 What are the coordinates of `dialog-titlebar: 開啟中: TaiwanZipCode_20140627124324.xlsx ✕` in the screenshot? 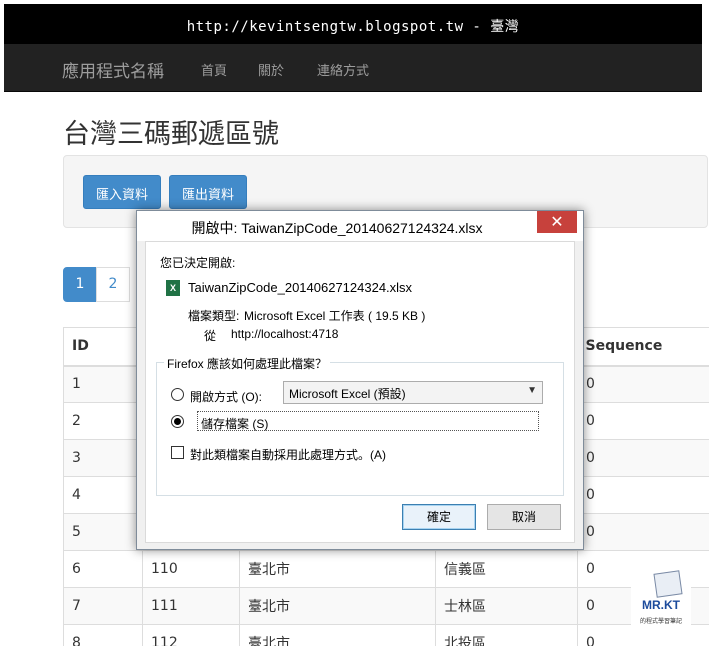 It's located at (360, 226).